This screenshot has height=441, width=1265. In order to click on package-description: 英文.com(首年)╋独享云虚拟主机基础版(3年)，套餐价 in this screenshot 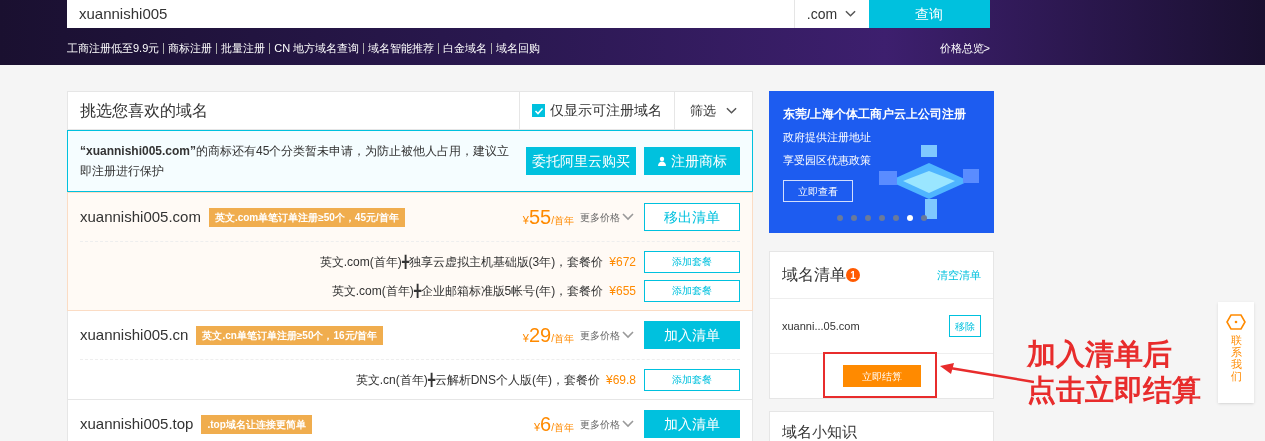, I will do `click(461, 262)`.